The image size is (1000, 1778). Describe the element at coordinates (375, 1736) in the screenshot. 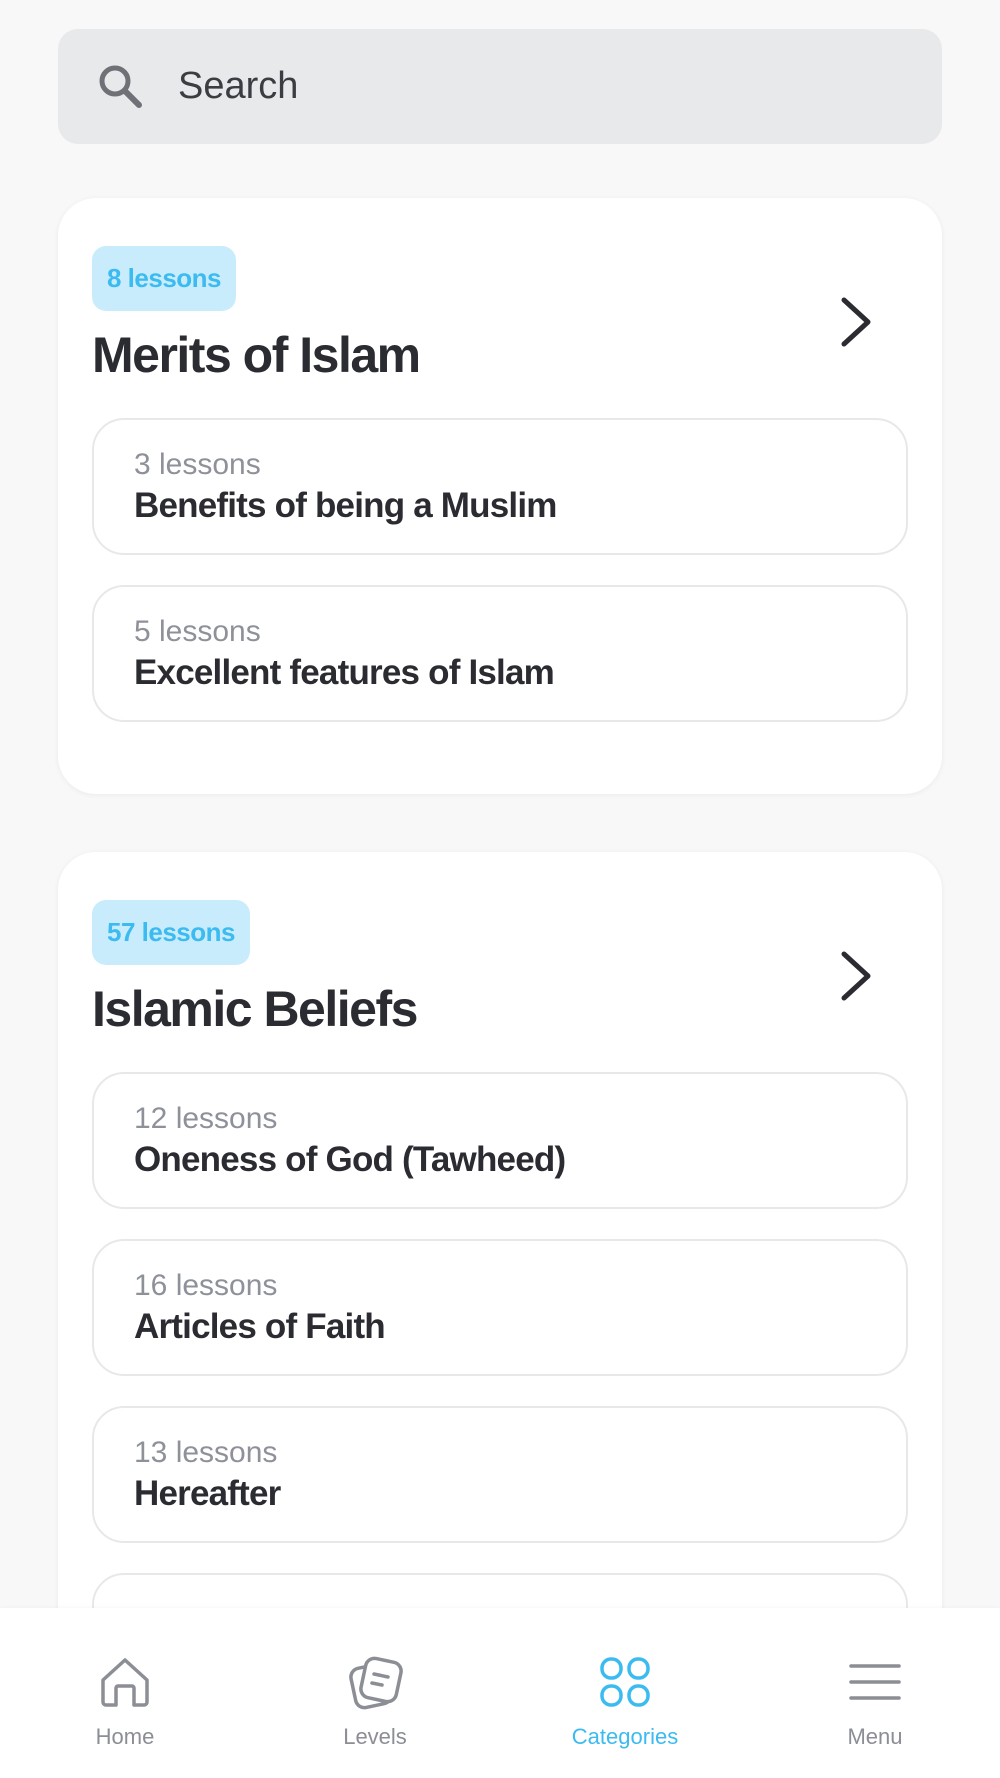

I see `tab-label: Levels` at that location.